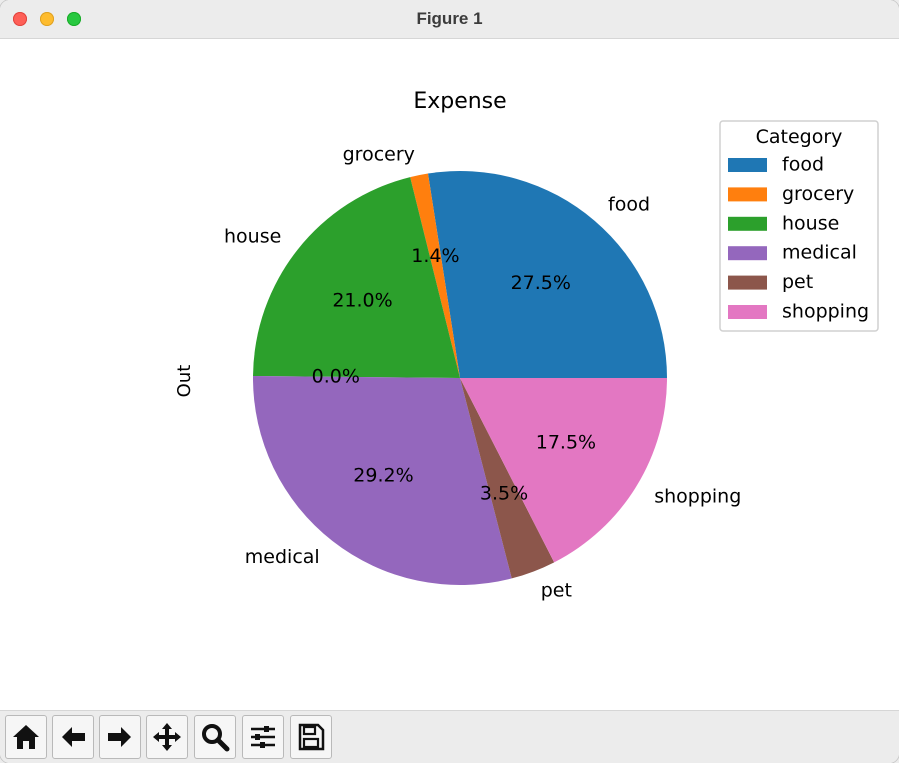 The width and height of the screenshot is (899, 763). What do you see at coordinates (747, 165) in the screenshot?
I see `legend-swatch-food` at bounding box center [747, 165].